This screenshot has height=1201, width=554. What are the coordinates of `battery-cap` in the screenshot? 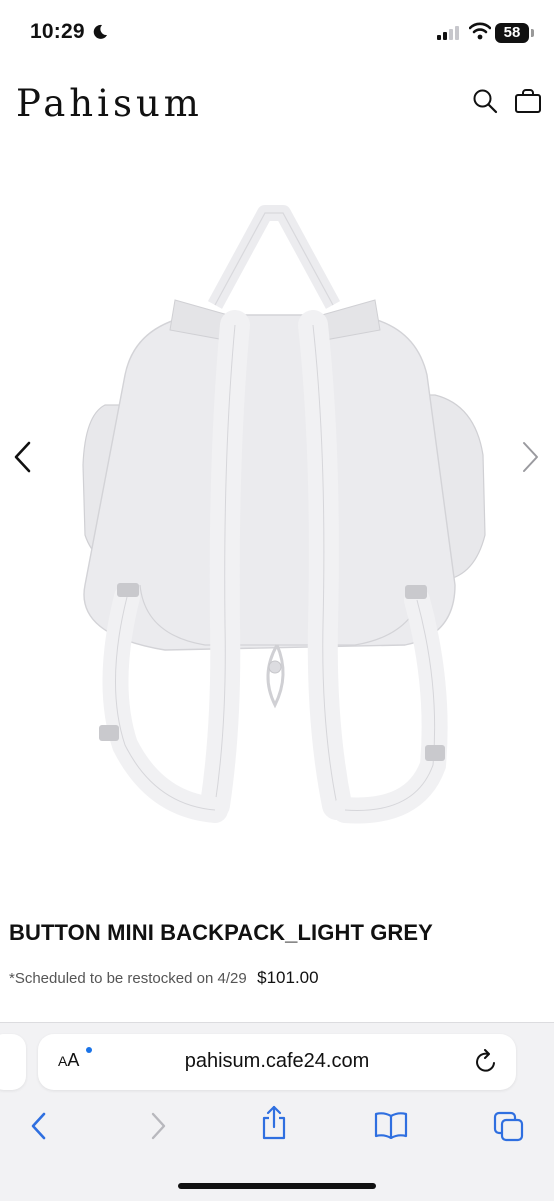 It's located at (532, 33).